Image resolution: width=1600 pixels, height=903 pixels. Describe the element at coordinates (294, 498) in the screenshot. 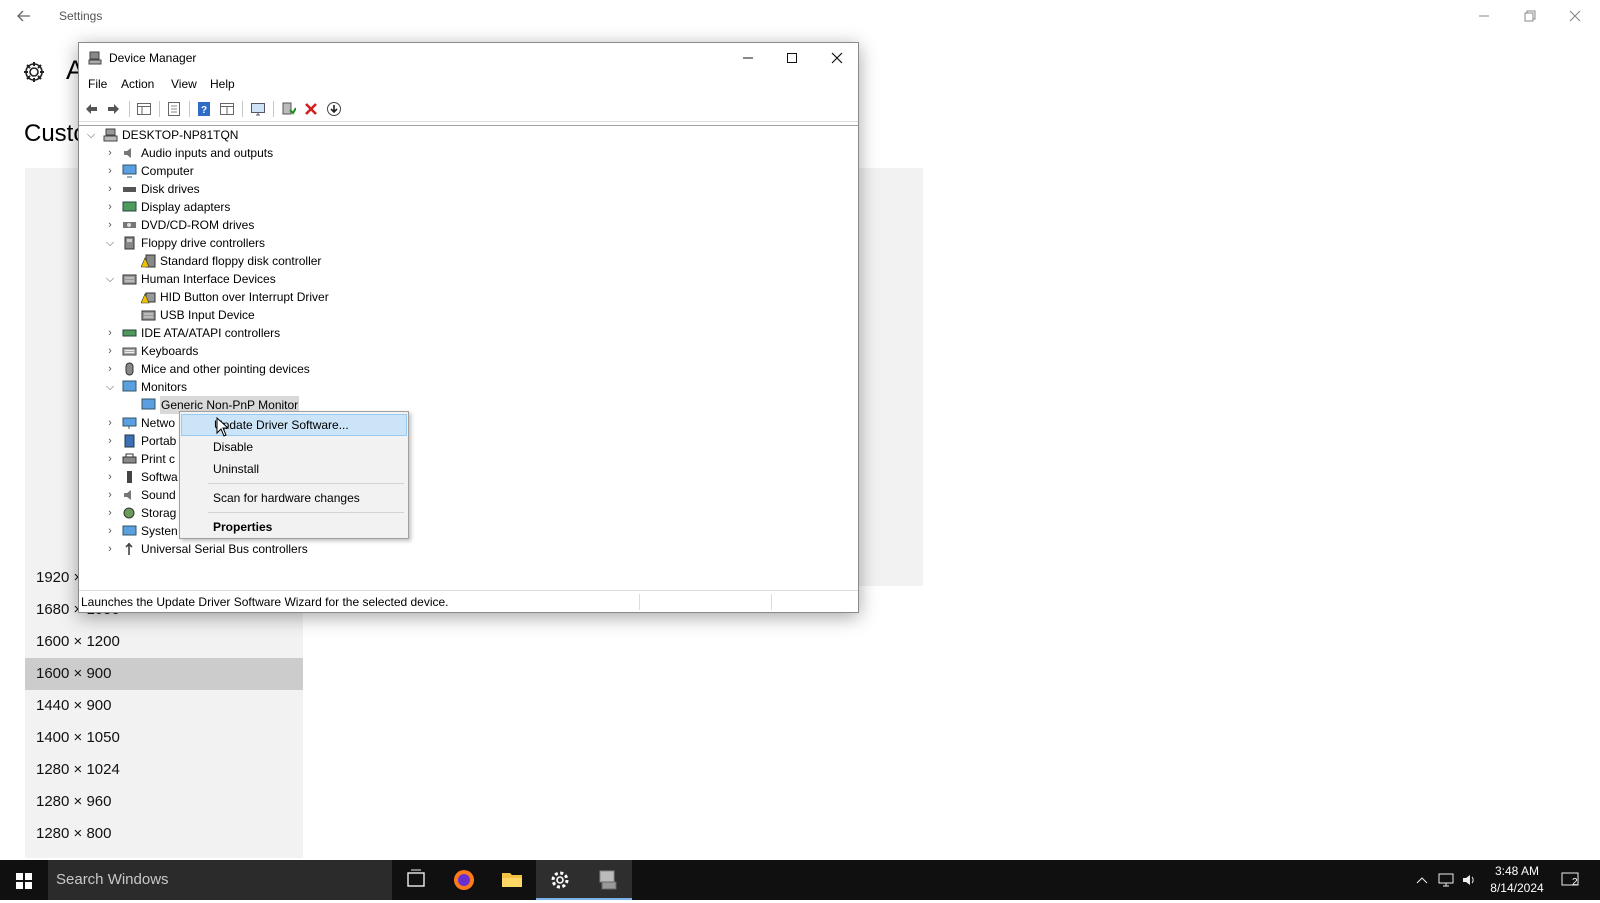

I see `menu-item-scan: Scan for hardware changes` at that location.